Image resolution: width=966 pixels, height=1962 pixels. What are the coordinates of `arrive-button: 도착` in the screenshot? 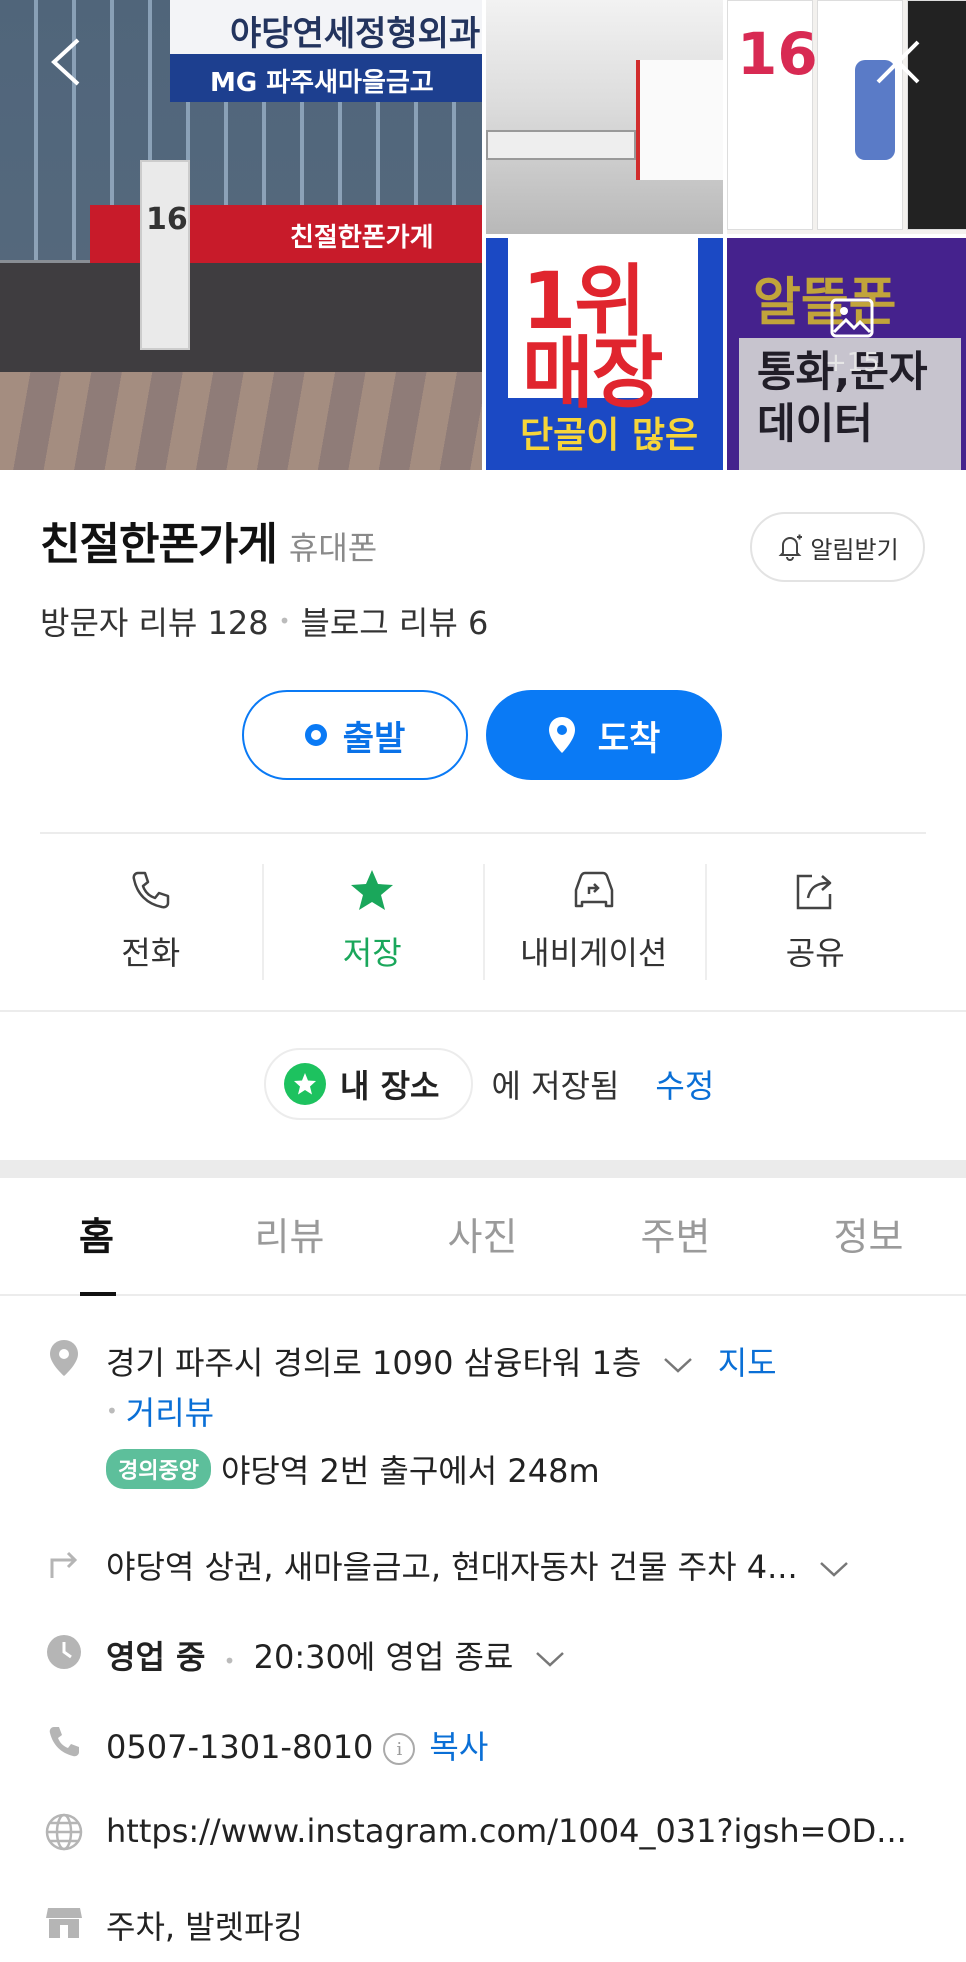 It's located at (604, 735).